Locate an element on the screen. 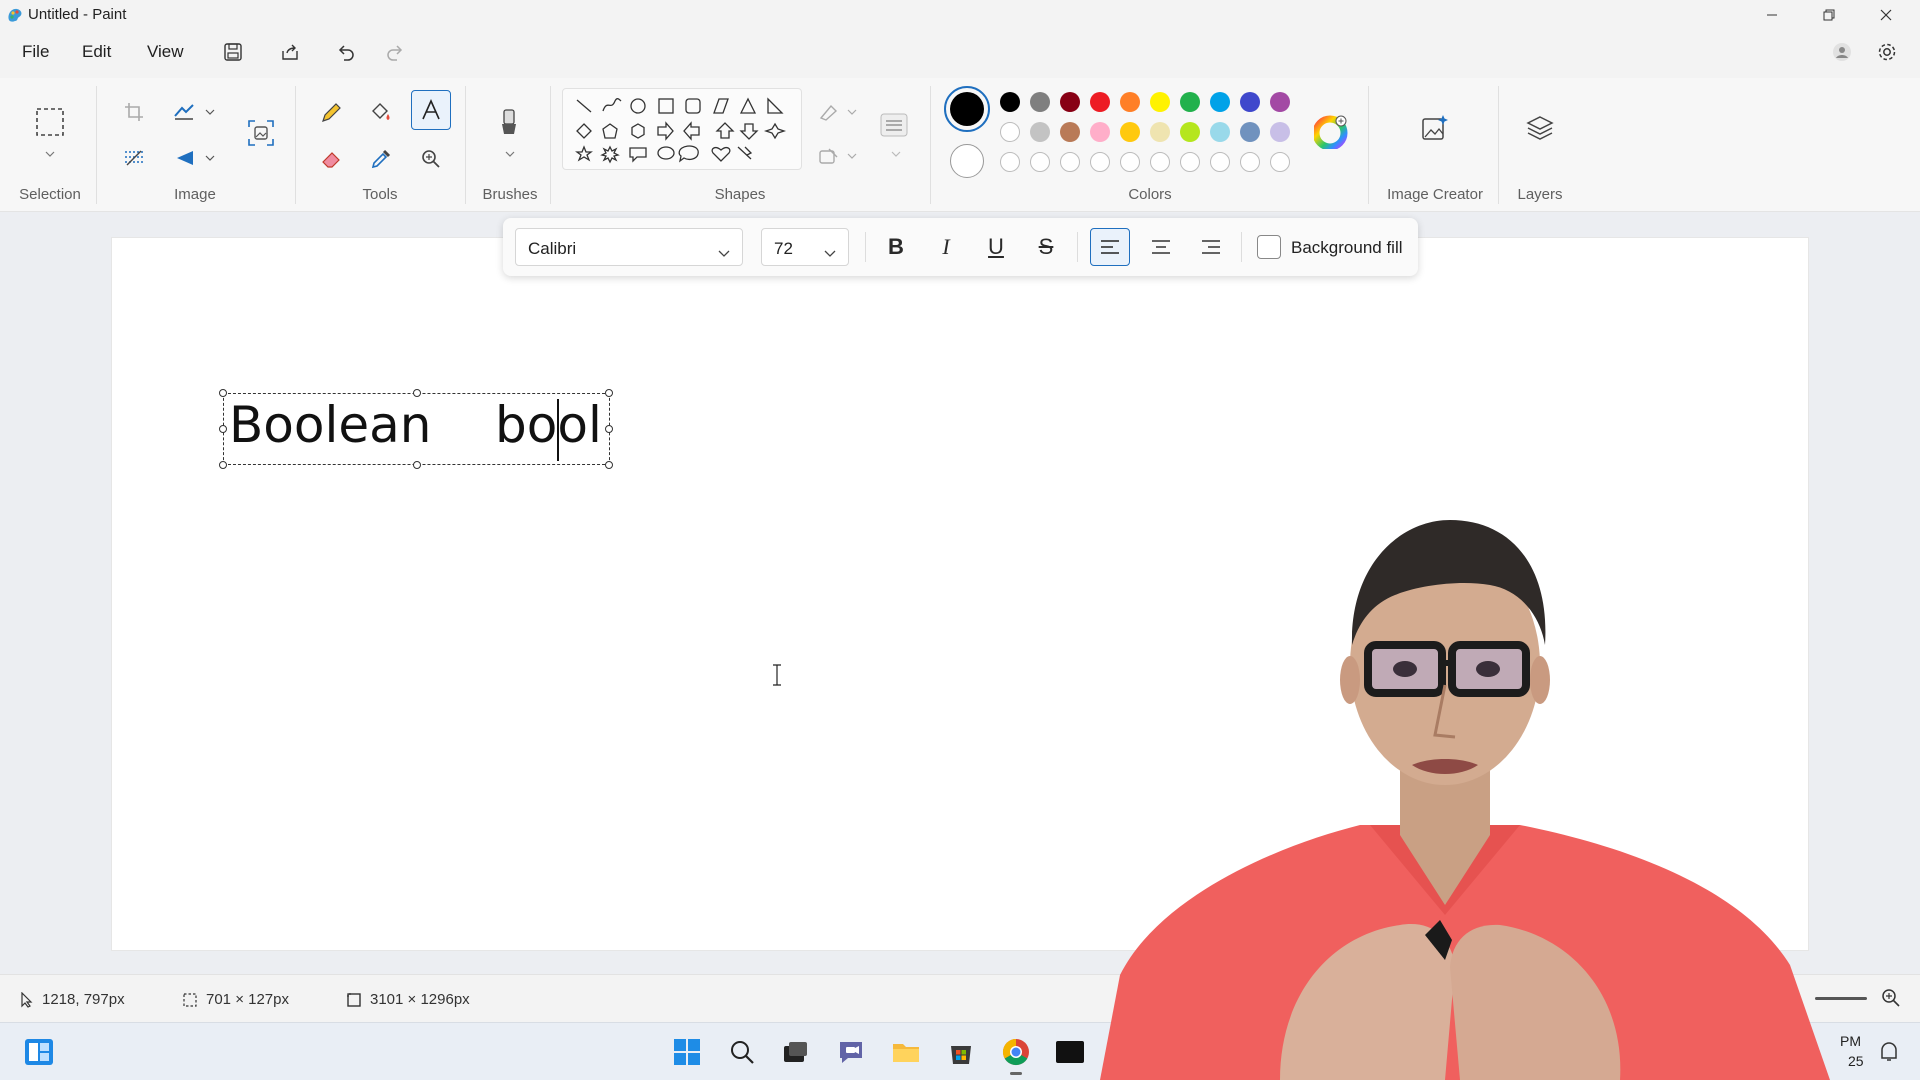 The height and width of the screenshot is (1080, 1920). menu-file: File is located at coordinates (35, 52).